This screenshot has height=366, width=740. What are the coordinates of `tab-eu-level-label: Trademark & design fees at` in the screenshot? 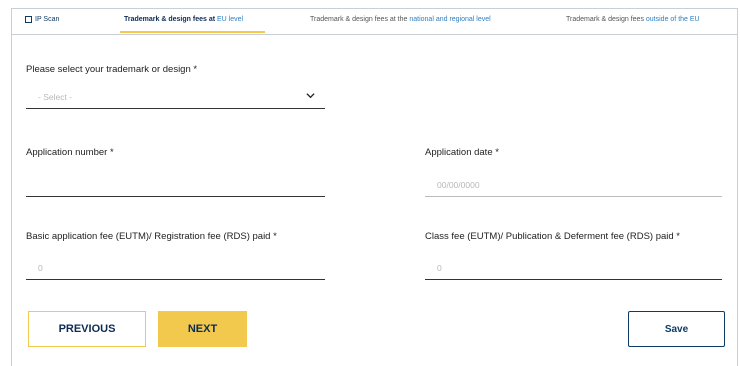 It's located at (170, 19).